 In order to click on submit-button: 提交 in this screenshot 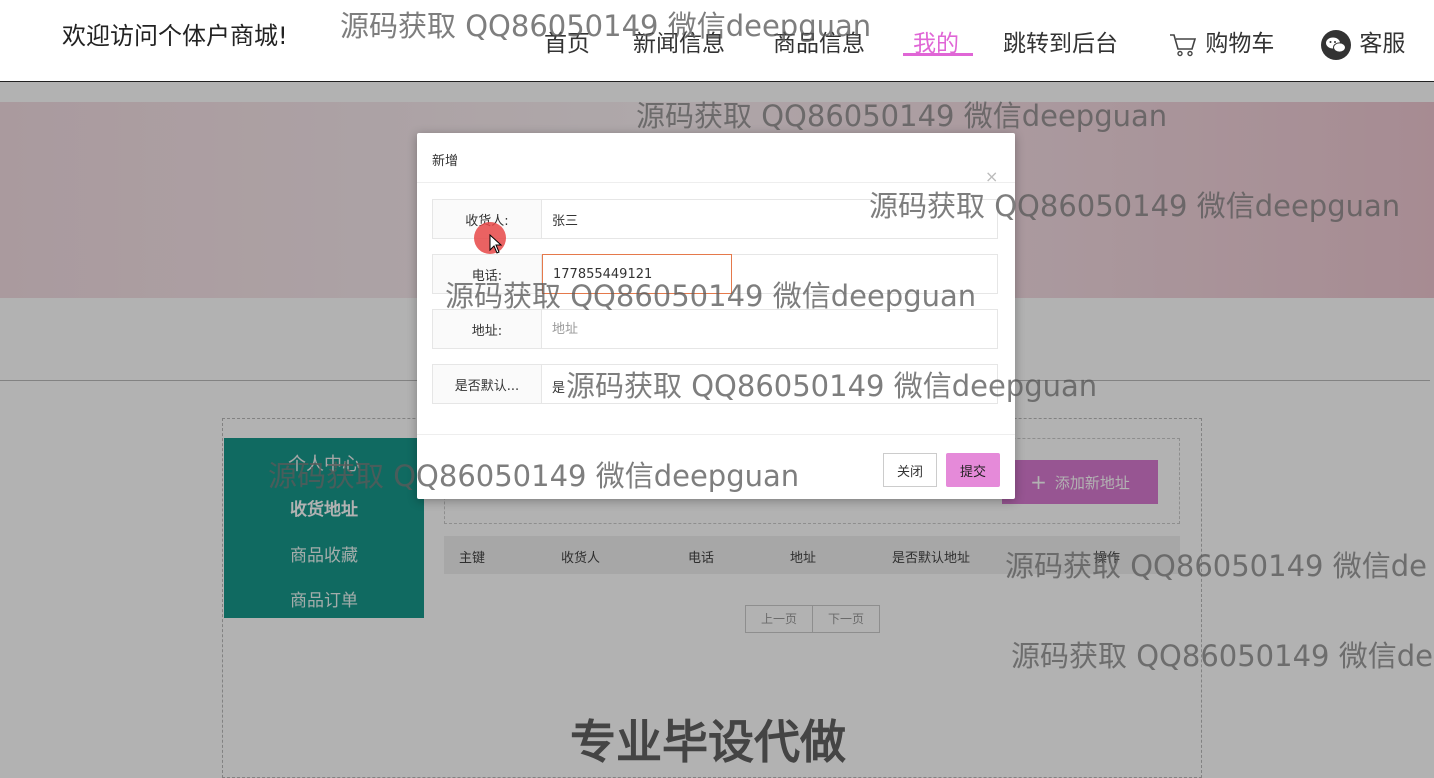, I will do `click(973, 470)`.